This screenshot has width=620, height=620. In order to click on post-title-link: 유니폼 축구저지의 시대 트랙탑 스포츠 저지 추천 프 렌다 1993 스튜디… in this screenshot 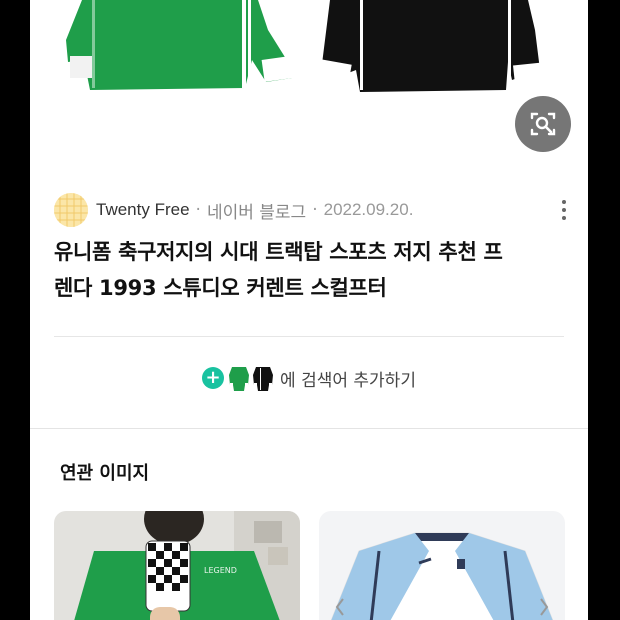, I will do `click(309, 270)`.